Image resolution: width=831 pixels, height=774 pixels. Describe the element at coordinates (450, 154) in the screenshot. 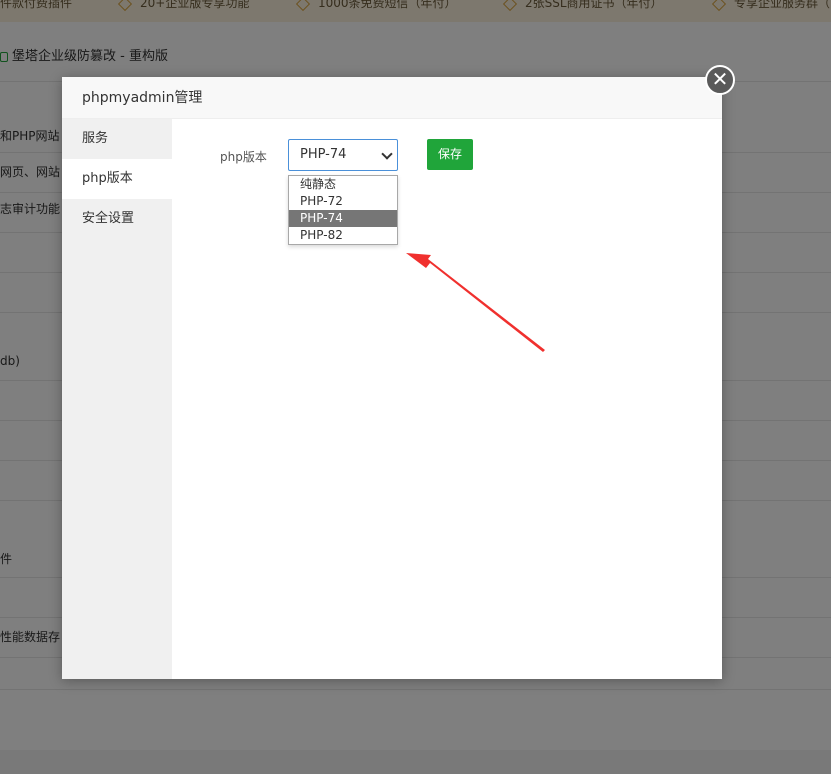

I see `save-button: 保存` at that location.